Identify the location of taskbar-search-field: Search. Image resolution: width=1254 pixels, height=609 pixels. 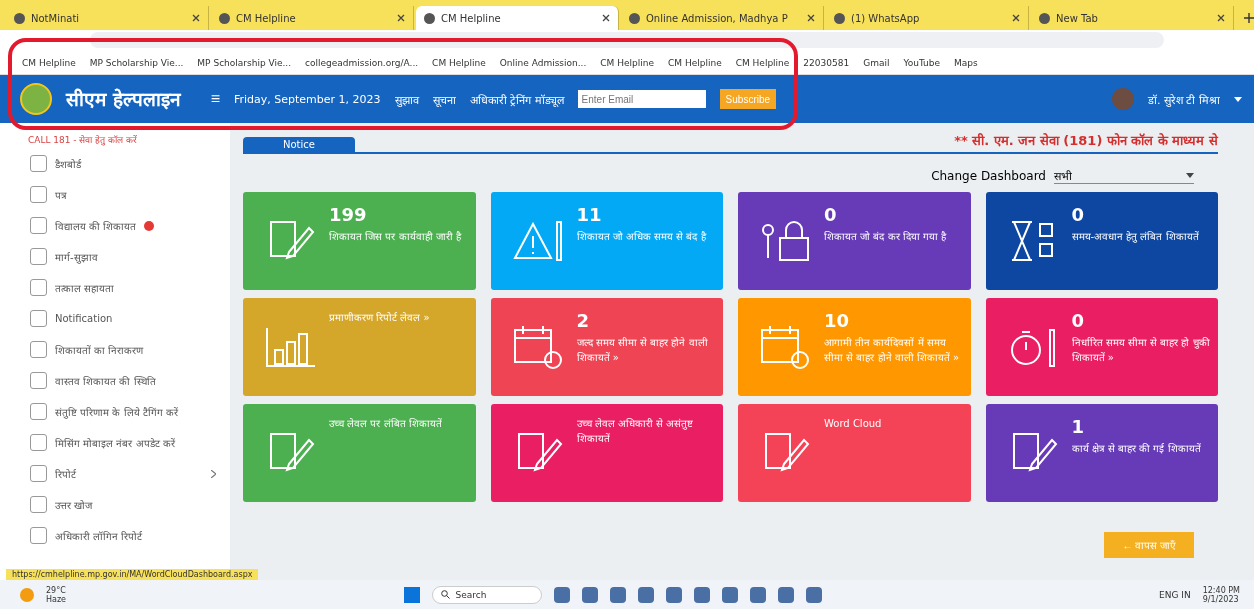
(486, 594).